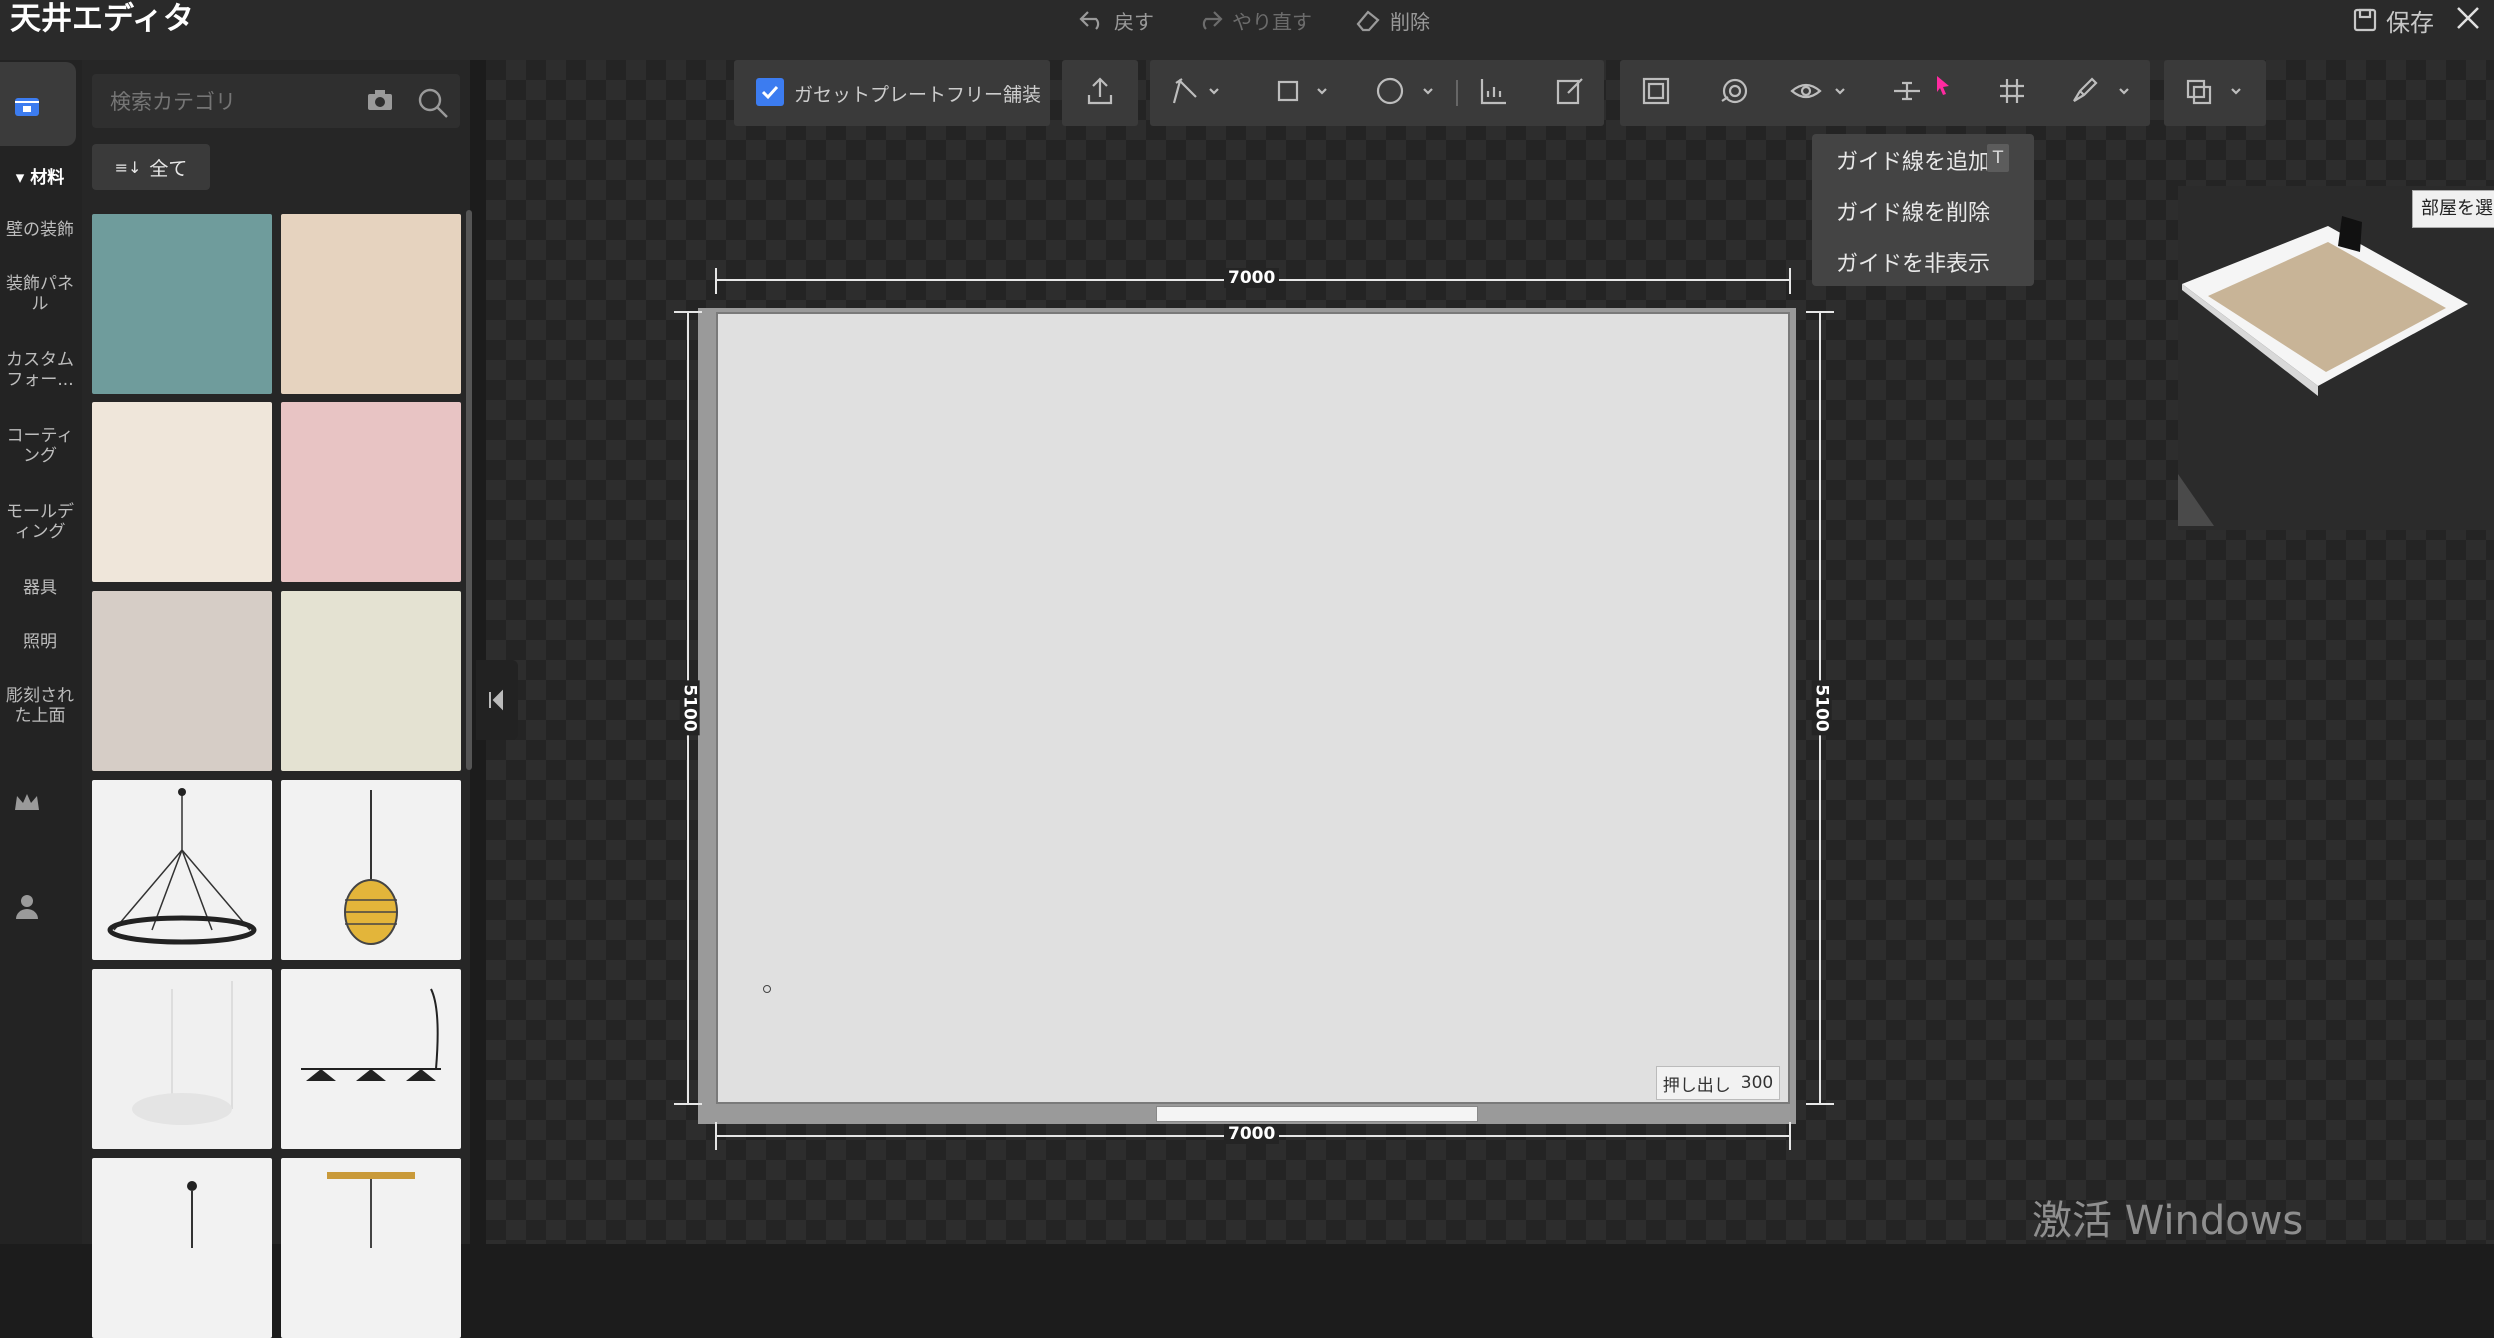 The width and height of the screenshot is (2494, 1338). Describe the element at coordinates (182, 1248) in the screenshot. I see `product-pendant-small` at that location.